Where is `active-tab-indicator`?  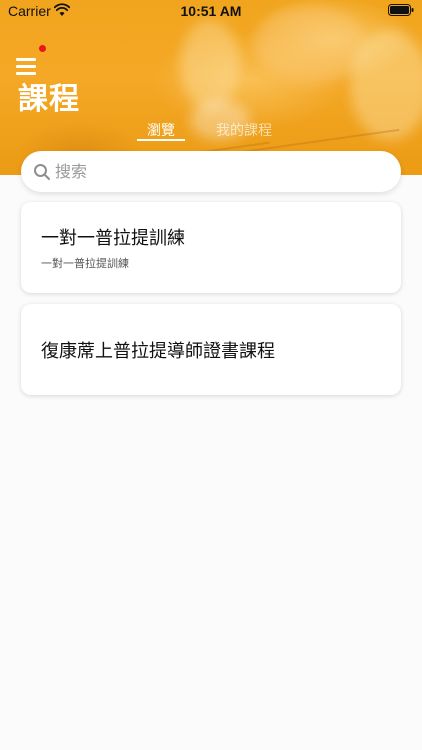
active-tab-indicator is located at coordinates (161, 140).